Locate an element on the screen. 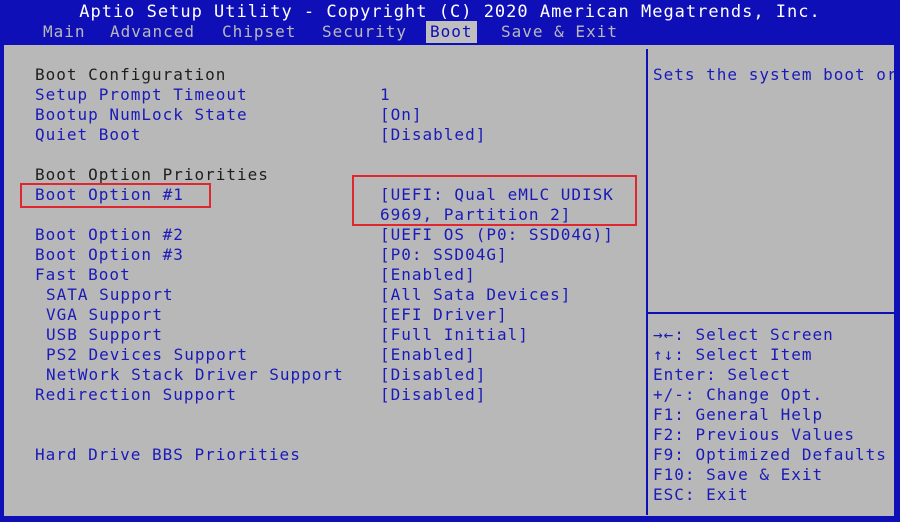  key-hint-optimized-defaults: F9: Optimized Defaults is located at coordinates (770, 454).